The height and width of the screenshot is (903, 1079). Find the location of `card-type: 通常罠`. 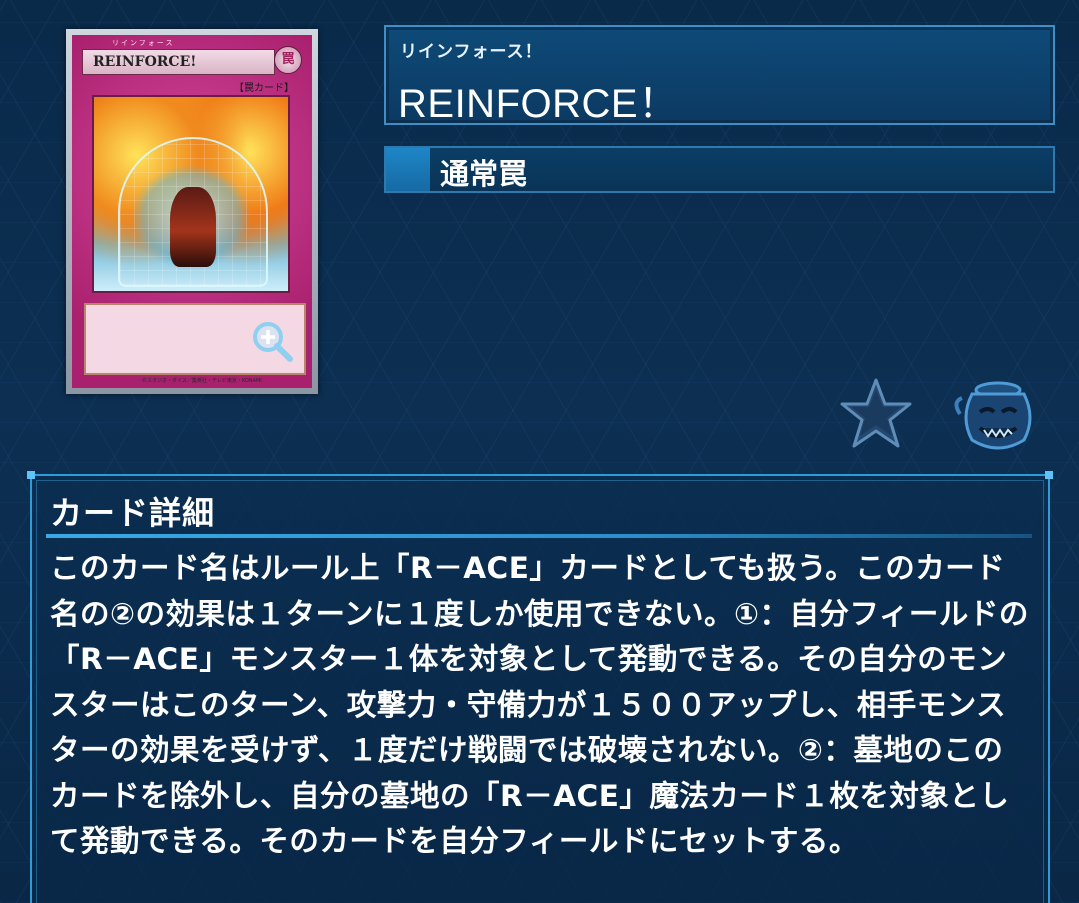

card-type: 通常罠 is located at coordinates (484, 174).